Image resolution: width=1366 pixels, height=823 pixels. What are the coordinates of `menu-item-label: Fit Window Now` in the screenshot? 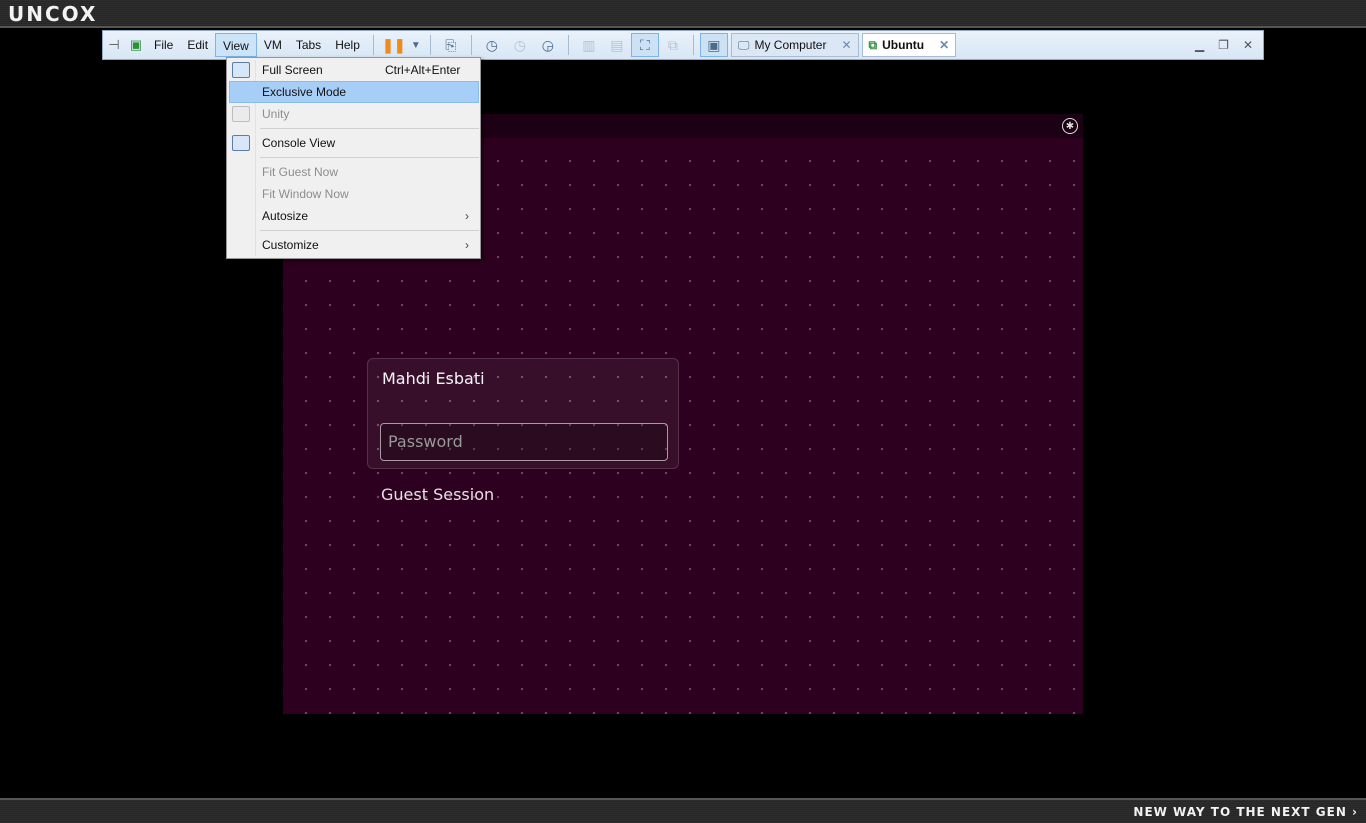 It's located at (305, 194).